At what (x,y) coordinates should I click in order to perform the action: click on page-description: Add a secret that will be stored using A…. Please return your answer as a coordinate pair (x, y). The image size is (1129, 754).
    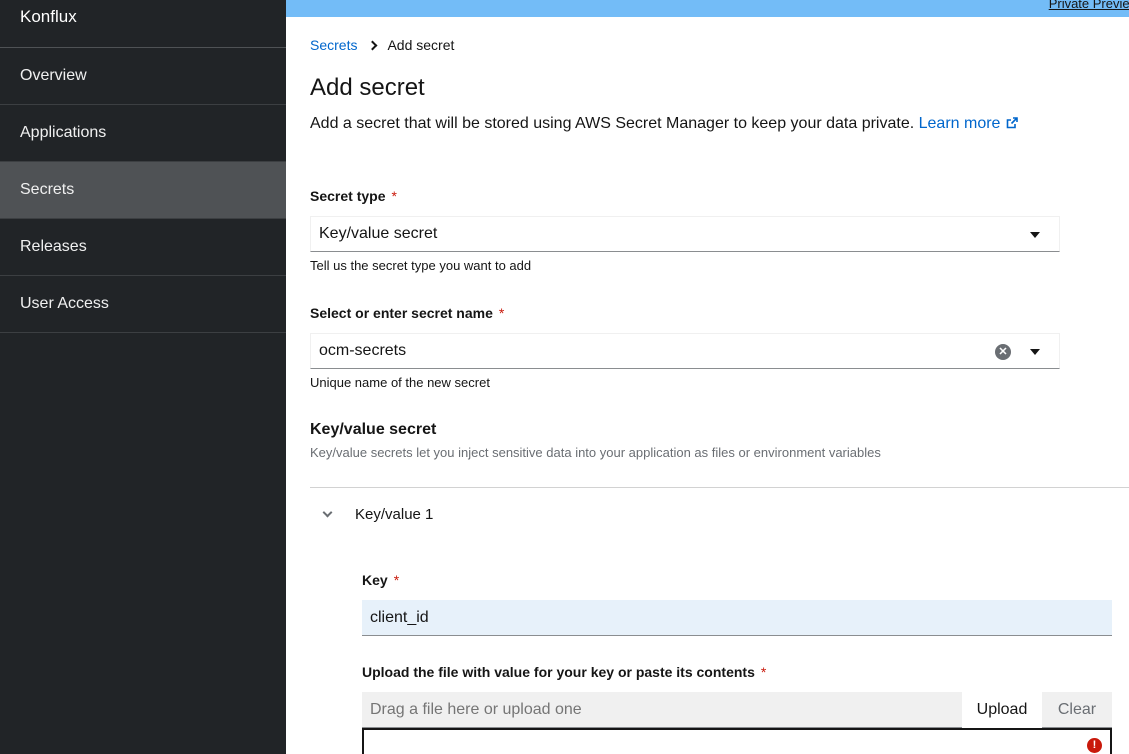
    Looking at the image, I should click on (664, 124).